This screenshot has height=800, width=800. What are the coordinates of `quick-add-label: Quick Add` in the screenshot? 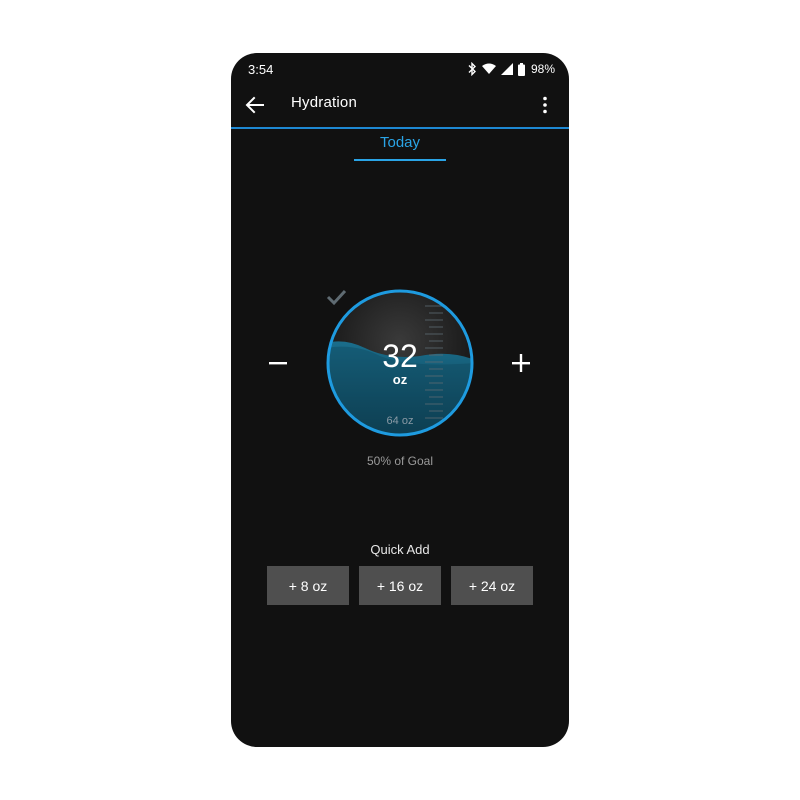 It's located at (400, 549).